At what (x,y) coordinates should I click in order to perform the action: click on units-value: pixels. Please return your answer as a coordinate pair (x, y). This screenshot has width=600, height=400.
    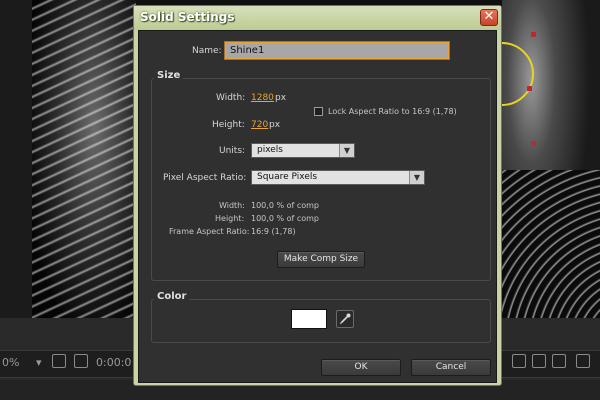
    Looking at the image, I should click on (270, 150).